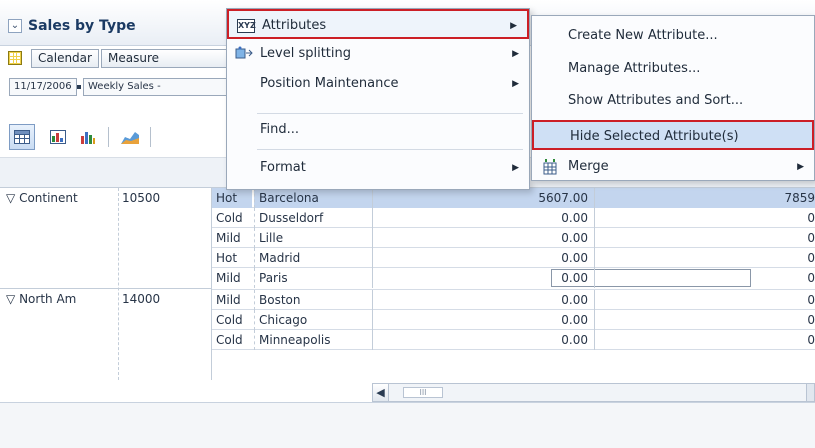  Describe the element at coordinates (48, 299) in the screenshot. I see `dimension-label: North Am` at that location.